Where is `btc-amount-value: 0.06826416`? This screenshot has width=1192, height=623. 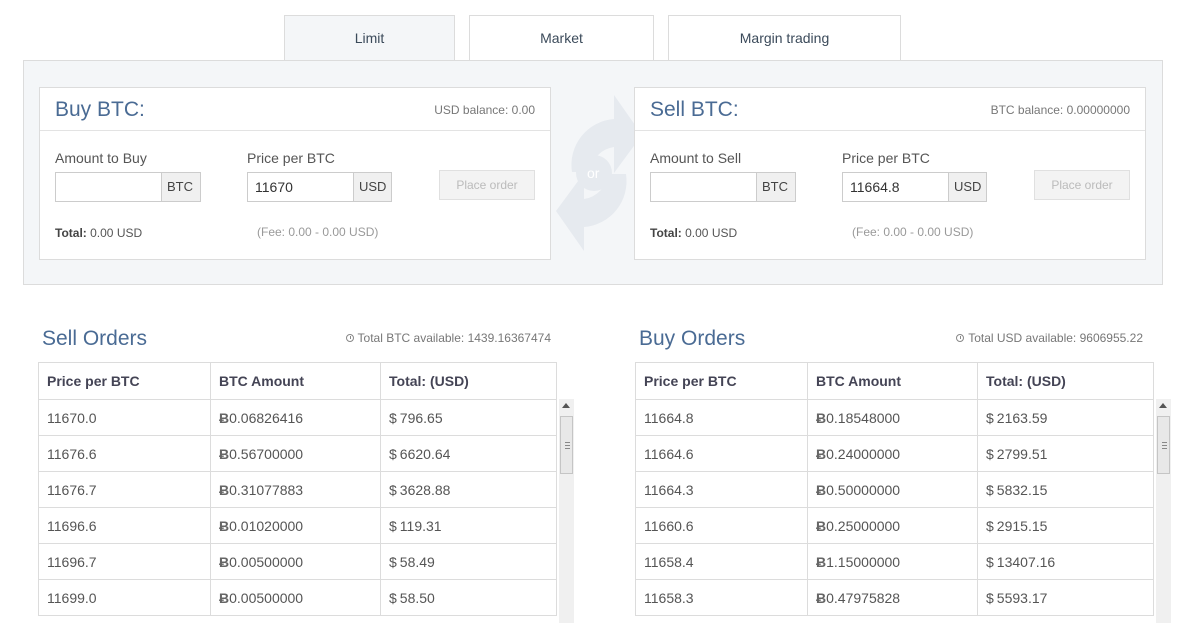
btc-amount-value: 0.06826416 is located at coordinates (266, 417).